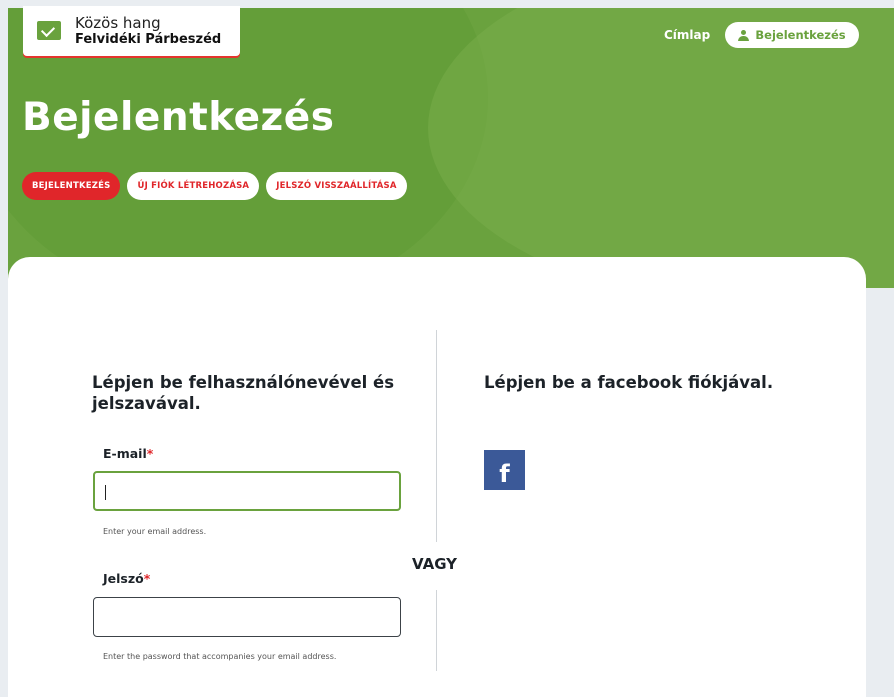 The width and height of the screenshot is (894, 697). I want to click on site-logo: Közös hang Felvidéki Párbeszéd, so click(131, 31).